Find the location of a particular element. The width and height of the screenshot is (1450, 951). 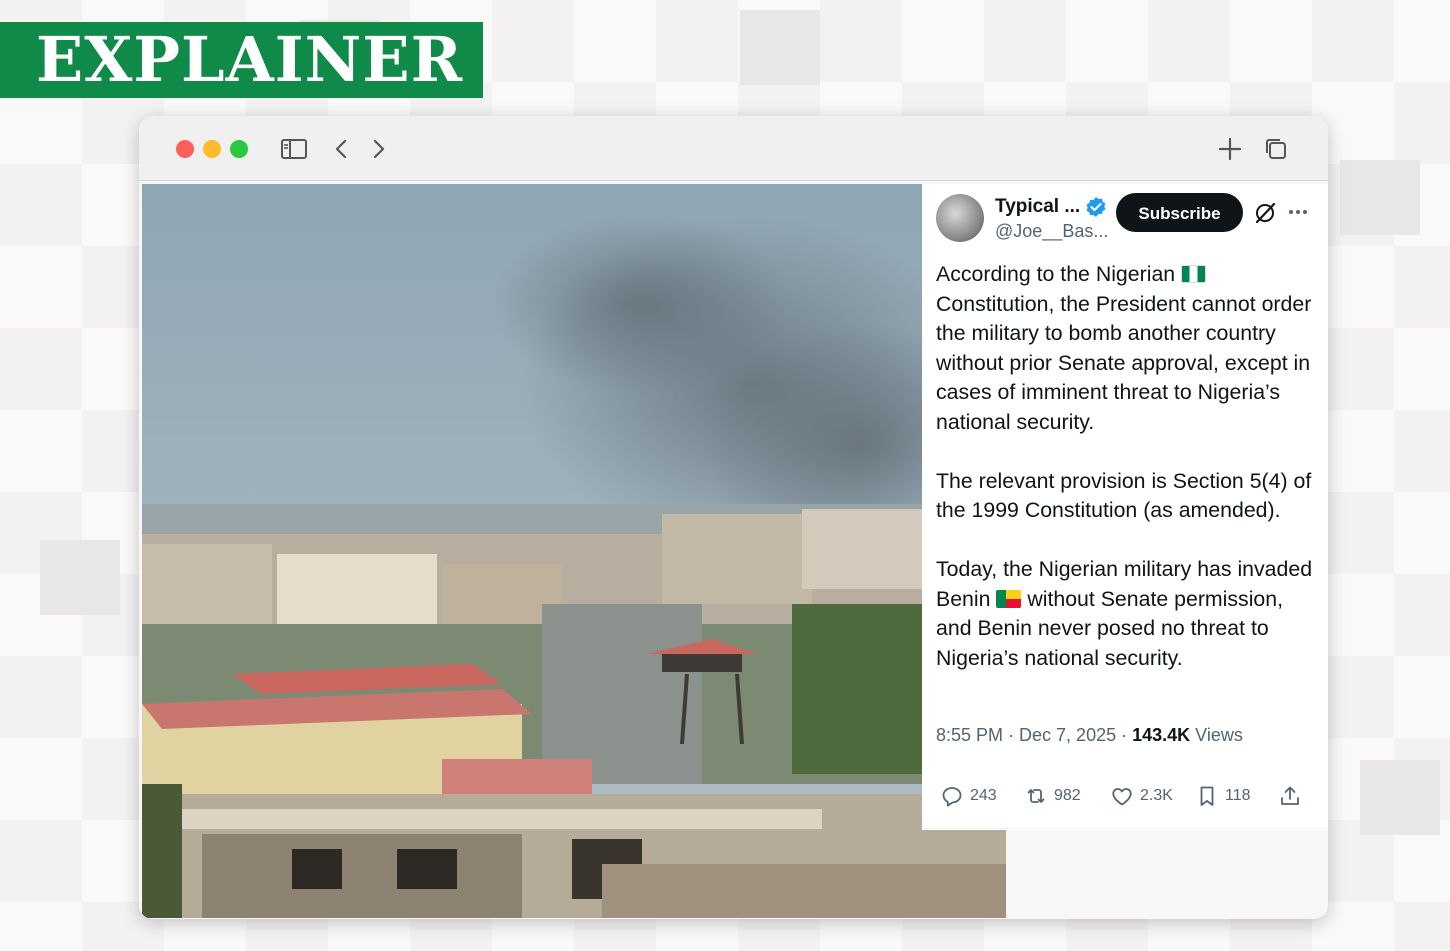

new-tab-icon is located at coordinates (1230, 149).